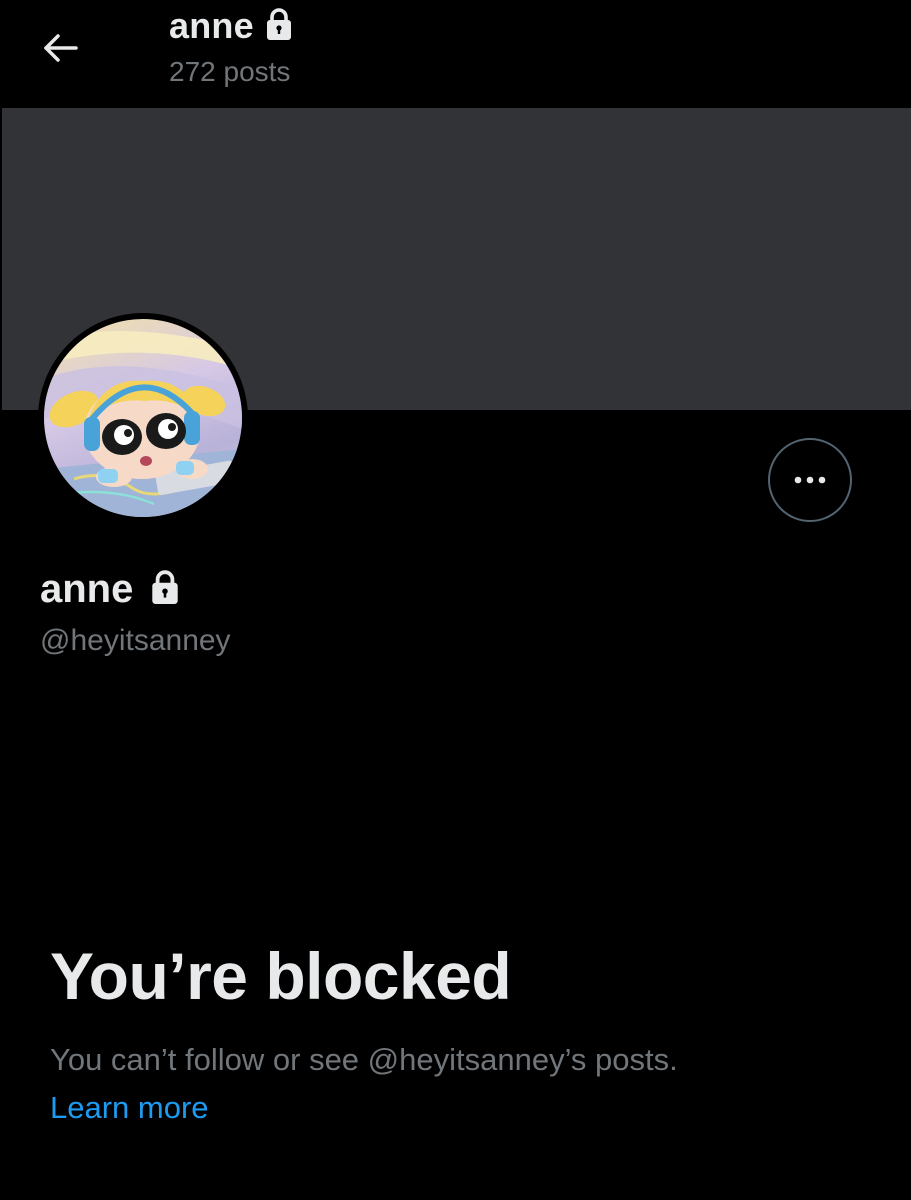 The image size is (911, 1200). What do you see at coordinates (230, 71) in the screenshot?
I see `header-posts-count: 272 posts` at bounding box center [230, 71].